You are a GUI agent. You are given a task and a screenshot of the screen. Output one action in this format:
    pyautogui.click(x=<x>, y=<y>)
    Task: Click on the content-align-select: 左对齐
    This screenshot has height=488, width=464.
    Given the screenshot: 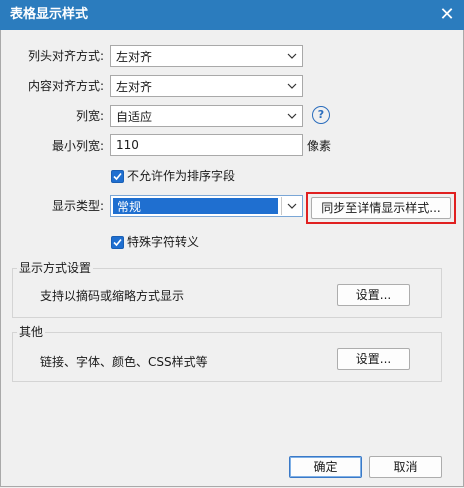 What is the action you would take?
    pyautogui.click(x=206, y=86)
    